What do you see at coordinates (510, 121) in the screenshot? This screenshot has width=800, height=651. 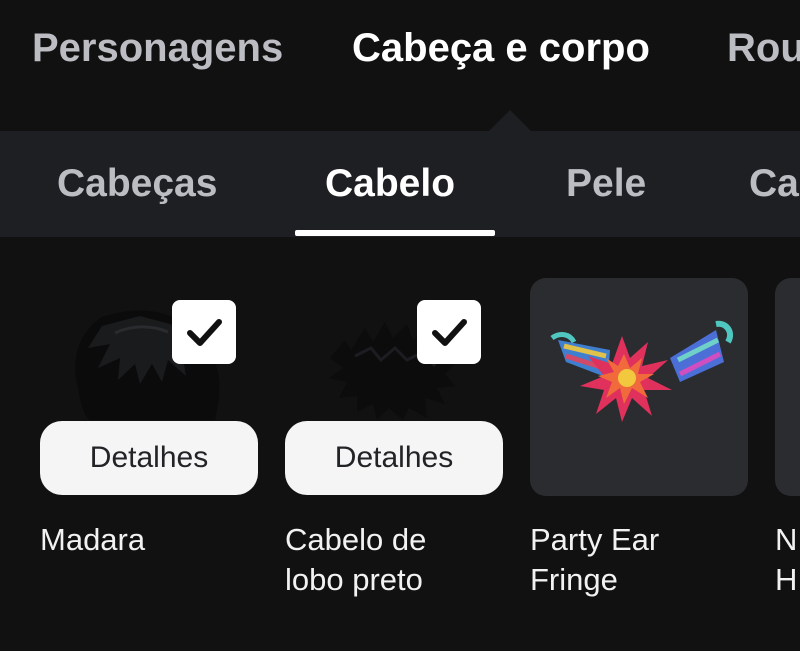 I see `active-tab-caret` at bounding box center [510, 121].